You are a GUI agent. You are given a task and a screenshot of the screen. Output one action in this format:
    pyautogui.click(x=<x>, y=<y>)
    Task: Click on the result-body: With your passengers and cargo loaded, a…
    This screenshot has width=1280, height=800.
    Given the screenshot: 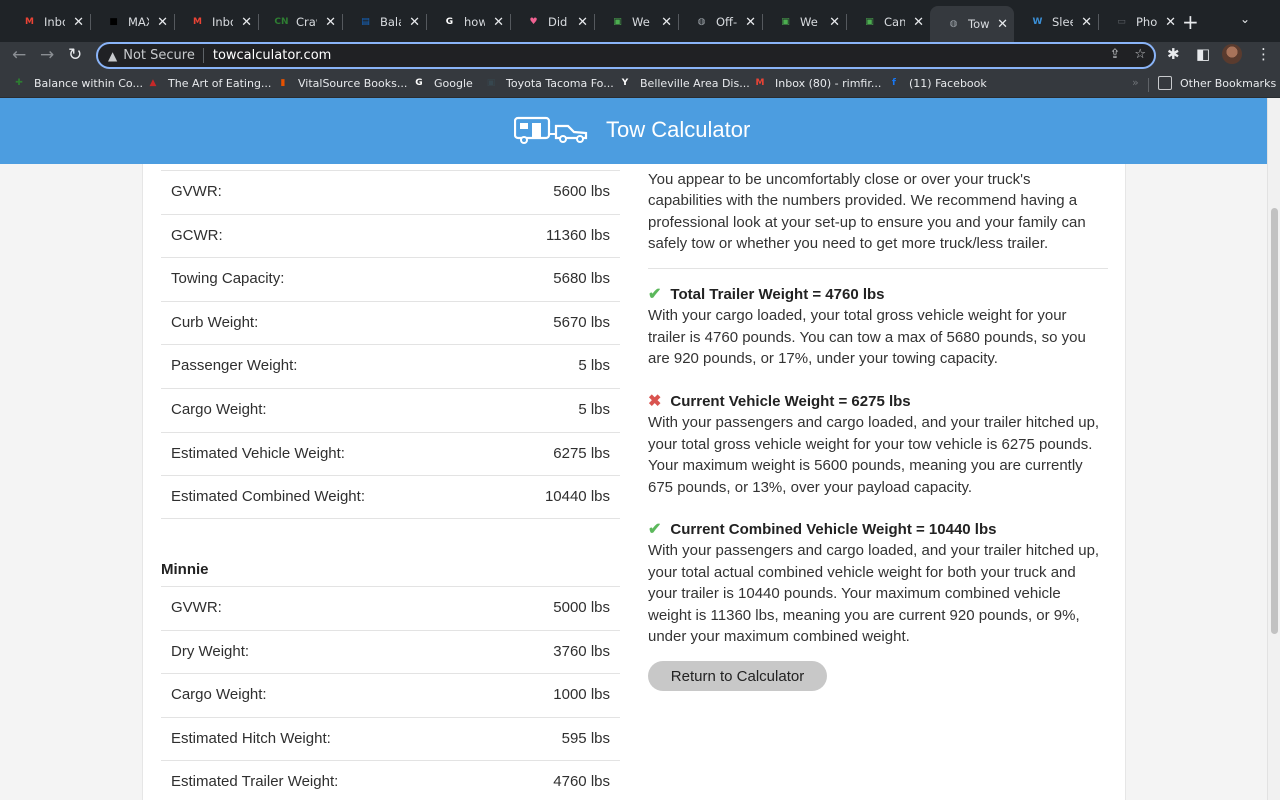 What is the action you would take?
    pyautogui.click(x=874, y=455)
    